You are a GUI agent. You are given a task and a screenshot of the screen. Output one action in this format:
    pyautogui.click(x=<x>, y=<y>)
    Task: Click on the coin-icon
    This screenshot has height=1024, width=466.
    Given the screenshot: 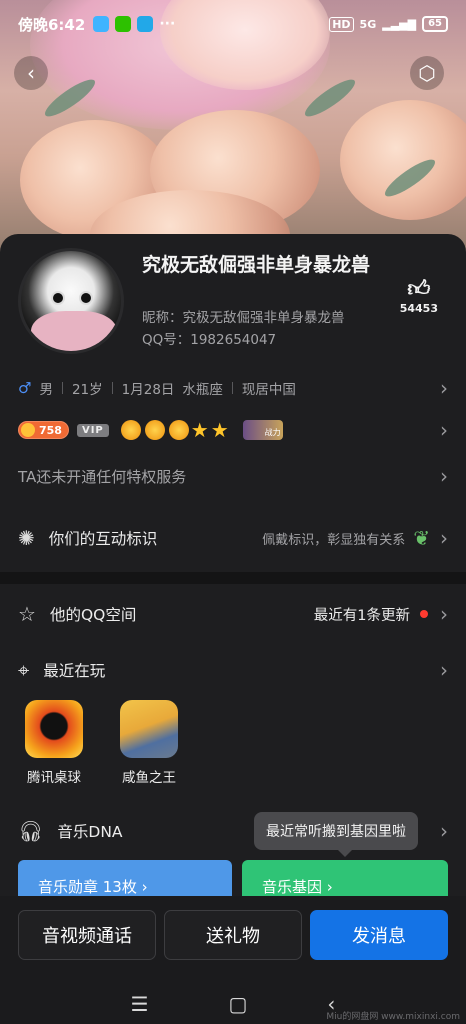 What is the action you would take?
    pyautogui.click(x=28, y=430)
    